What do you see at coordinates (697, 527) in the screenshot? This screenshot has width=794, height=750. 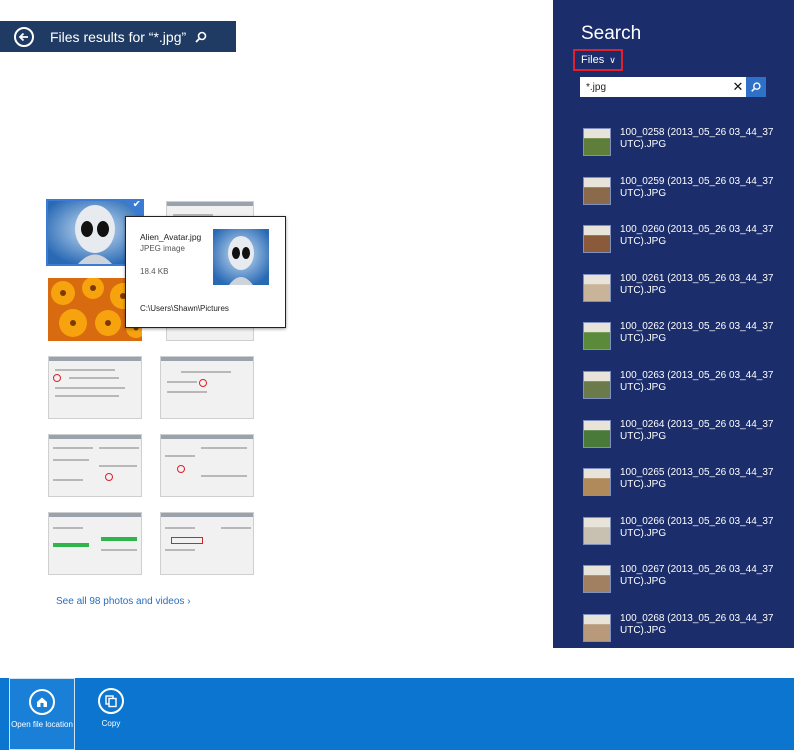 I see `result-filename: 100_0266 (2013_05_26 03_44_37 UTC).JPG` at bounding box center [697, 527].